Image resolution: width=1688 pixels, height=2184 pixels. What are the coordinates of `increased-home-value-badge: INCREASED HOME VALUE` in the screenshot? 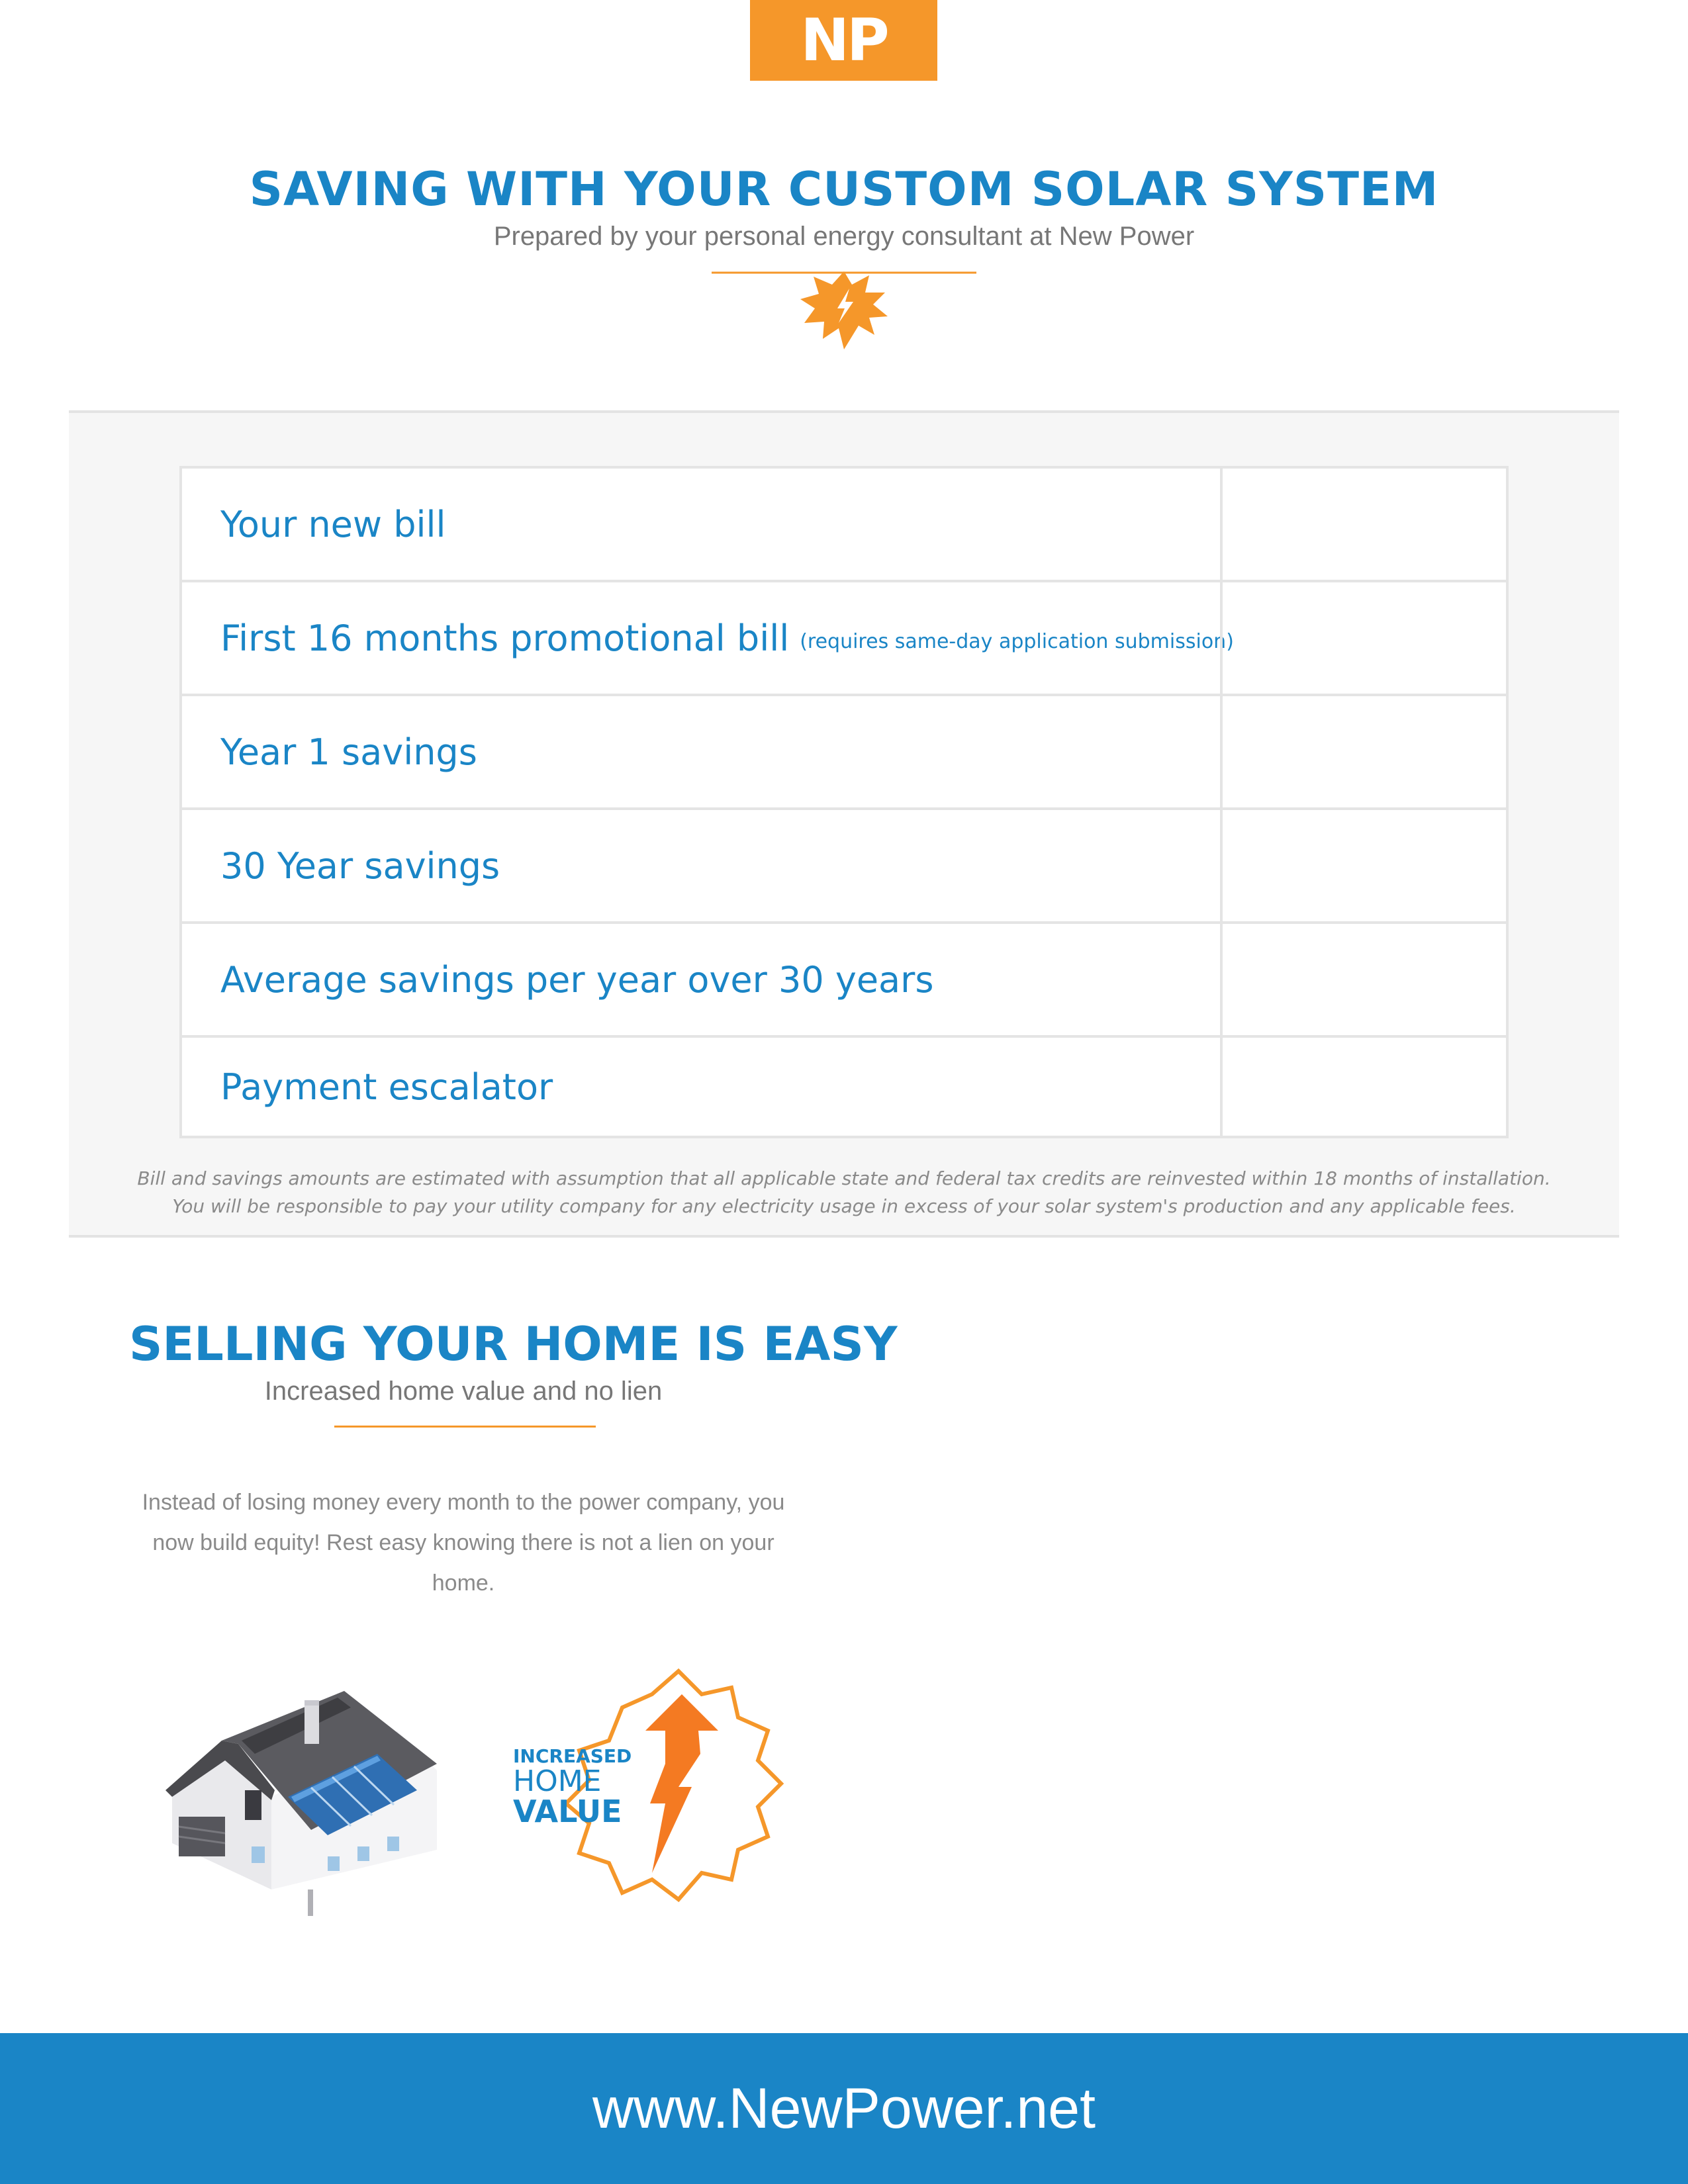 It's located at (648, 1787).